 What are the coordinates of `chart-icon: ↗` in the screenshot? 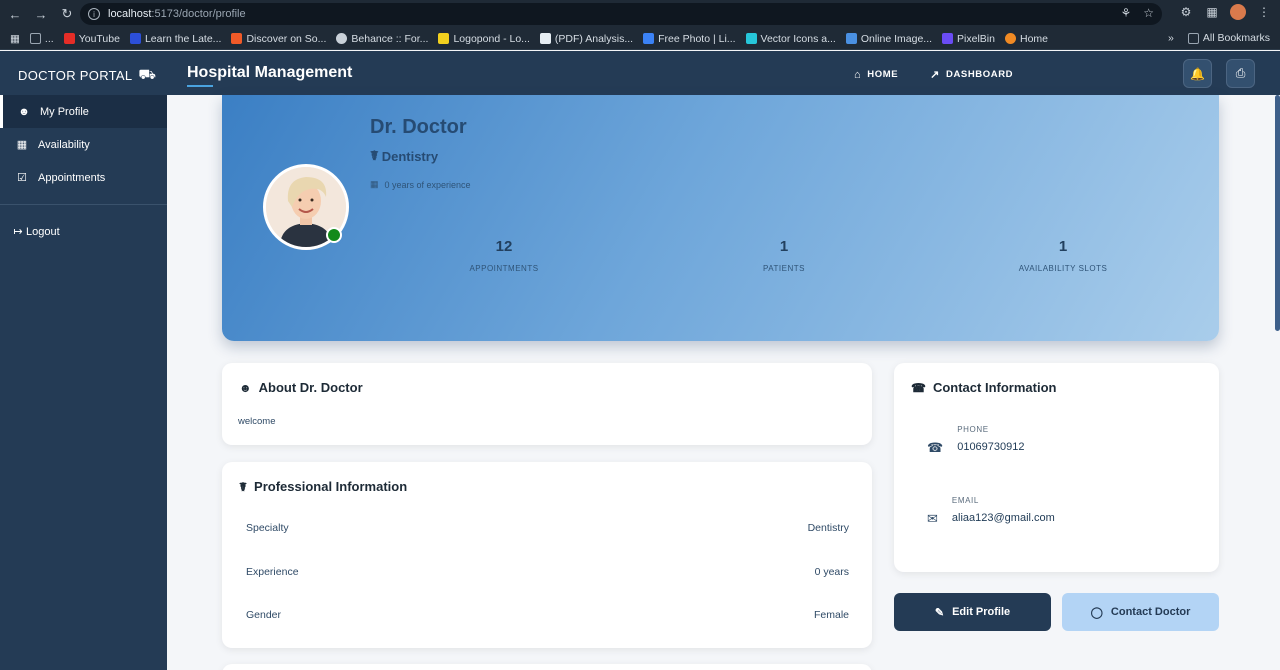 It's located at (935, 75).